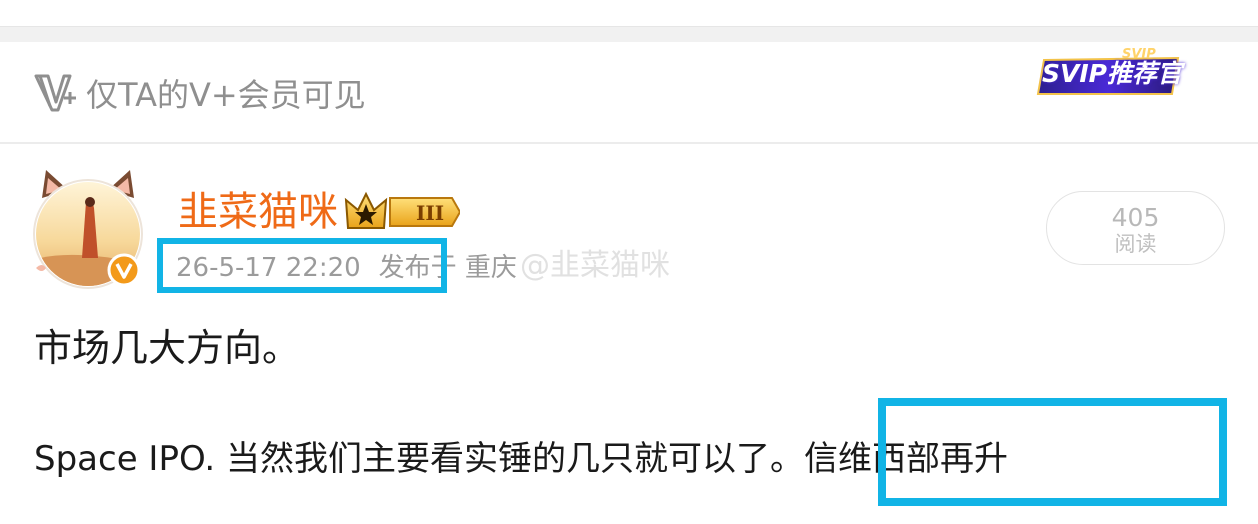 The height and width of the screenshot is (524, 1258). What do you see at coordinates (167, 348) in the screenshot?
I see `post-text-line-1: 市场几大方向。` at bounding box center [167, 348].